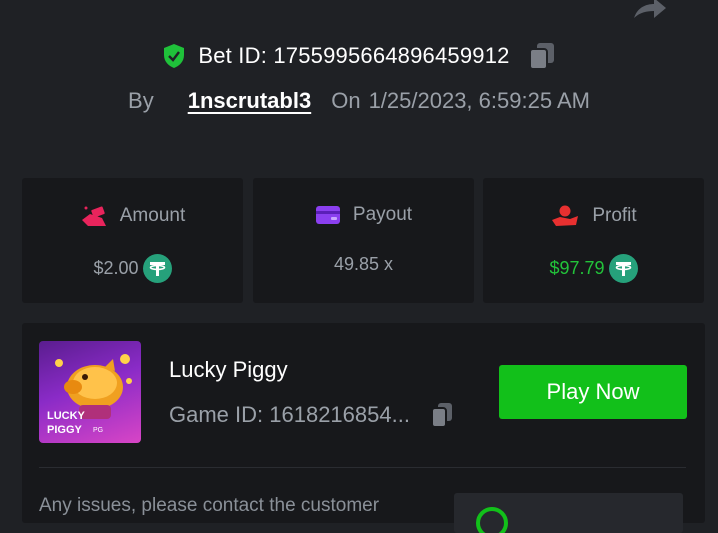 This screenshot has width=718, height=533. Describe the element at coordinates (382, 214) in the screenshot. I see `payout-label: Payout` at that location.